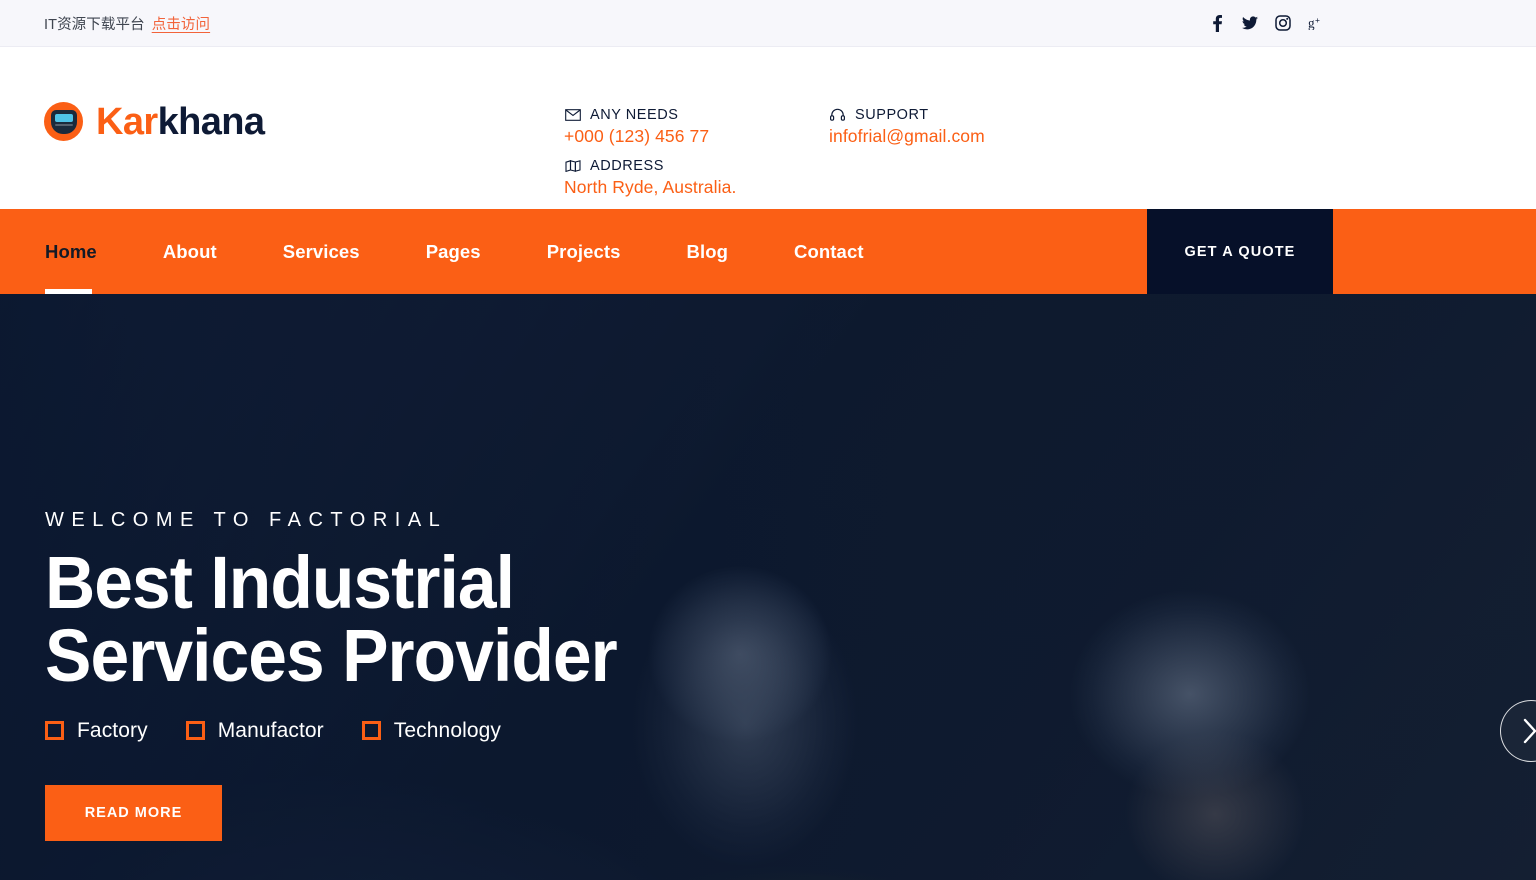  Describe the element at coordinates (1311, 23) in the screenshot. I see `svg-text: g` at that location.